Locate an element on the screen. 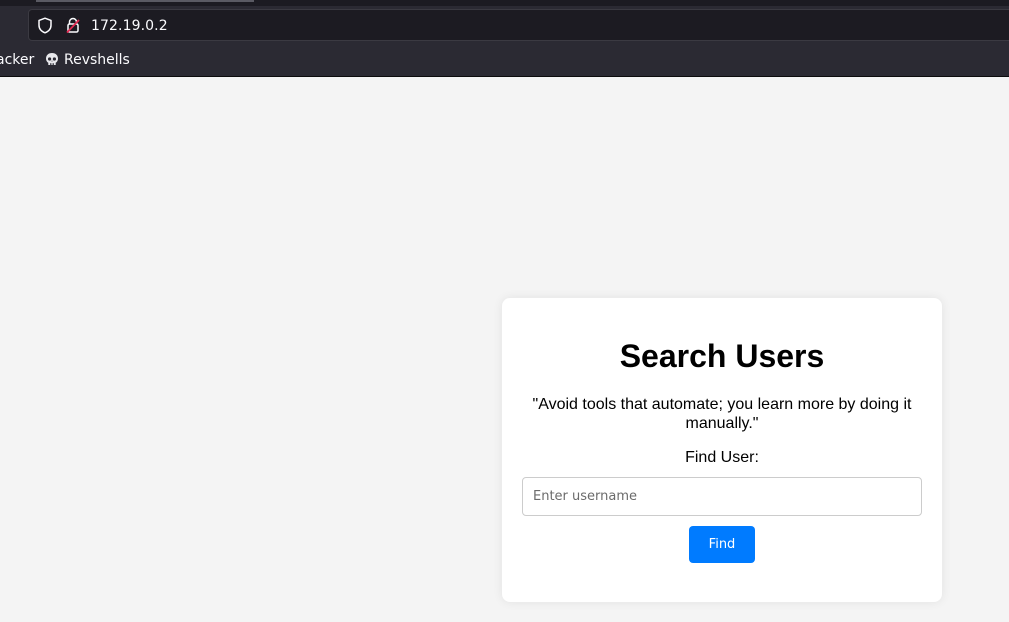  navigation-toolbar: 172.19.0.2 is located at coordinates (504, 25).